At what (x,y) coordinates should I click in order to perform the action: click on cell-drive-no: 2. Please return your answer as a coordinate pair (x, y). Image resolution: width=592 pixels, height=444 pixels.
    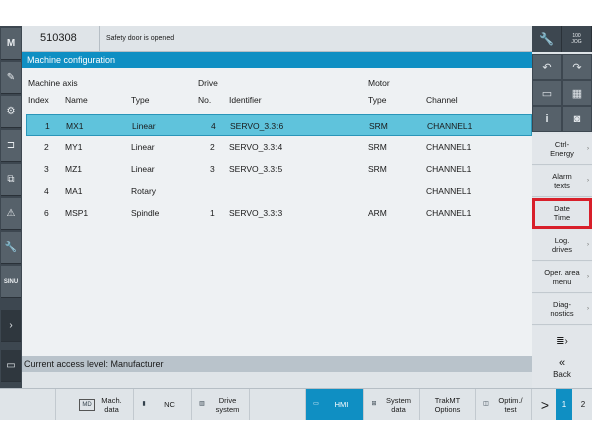
    Looking at the image, I should click on (212, 147).